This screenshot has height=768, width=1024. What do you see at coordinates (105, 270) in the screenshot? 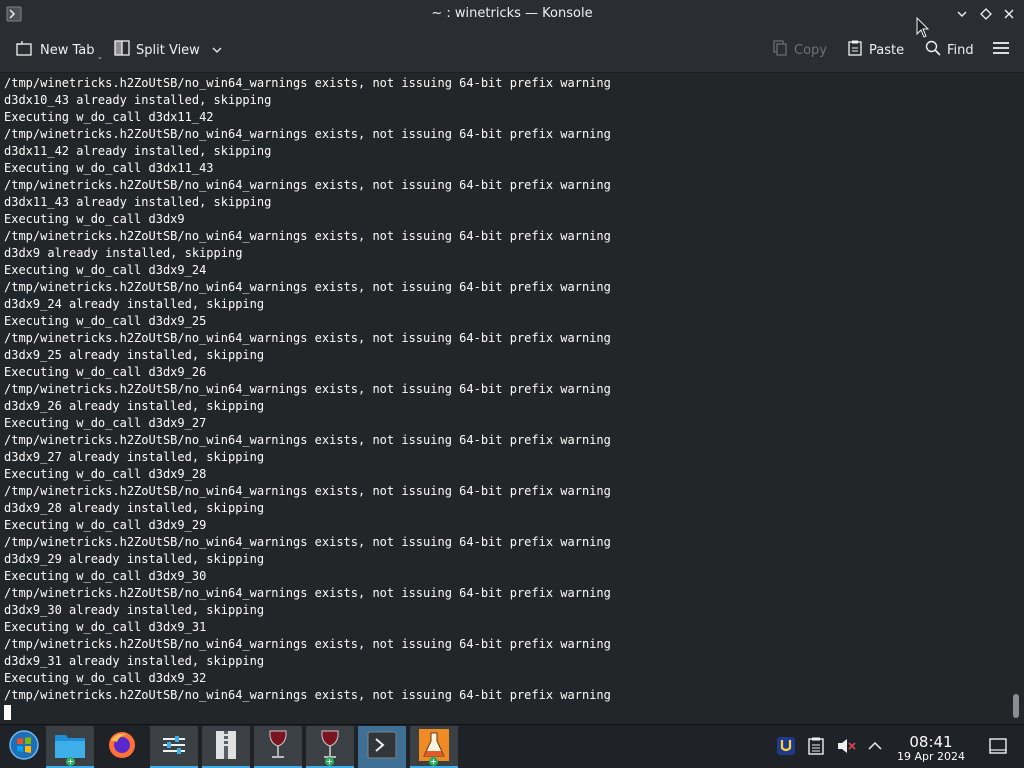
I see `terminal-line: Executing w_do_call d3dx9_24` at bounding box center [105, 270].